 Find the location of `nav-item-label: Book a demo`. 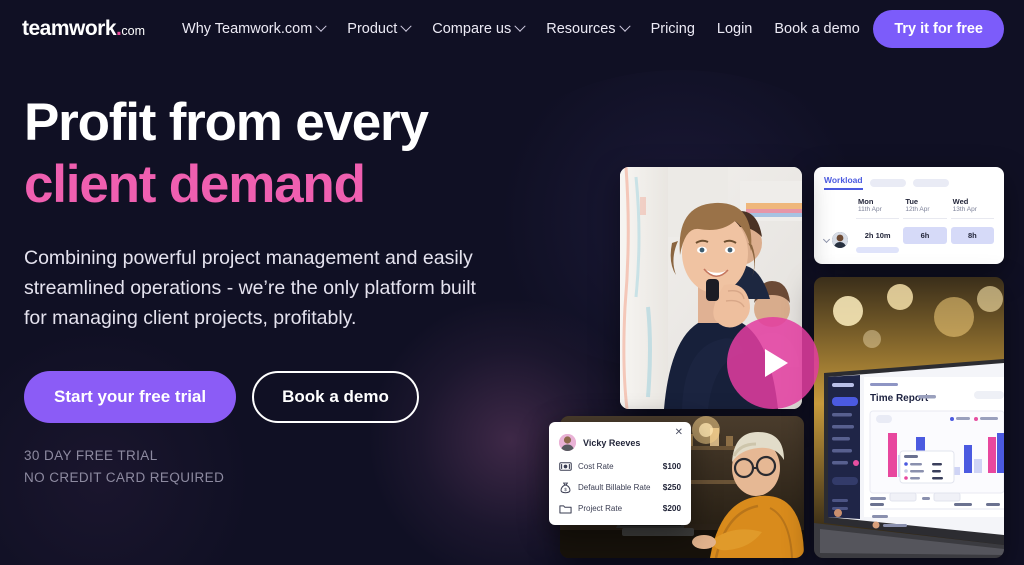

nav-item-label: Book a demo is located at coordinates (817, 29).